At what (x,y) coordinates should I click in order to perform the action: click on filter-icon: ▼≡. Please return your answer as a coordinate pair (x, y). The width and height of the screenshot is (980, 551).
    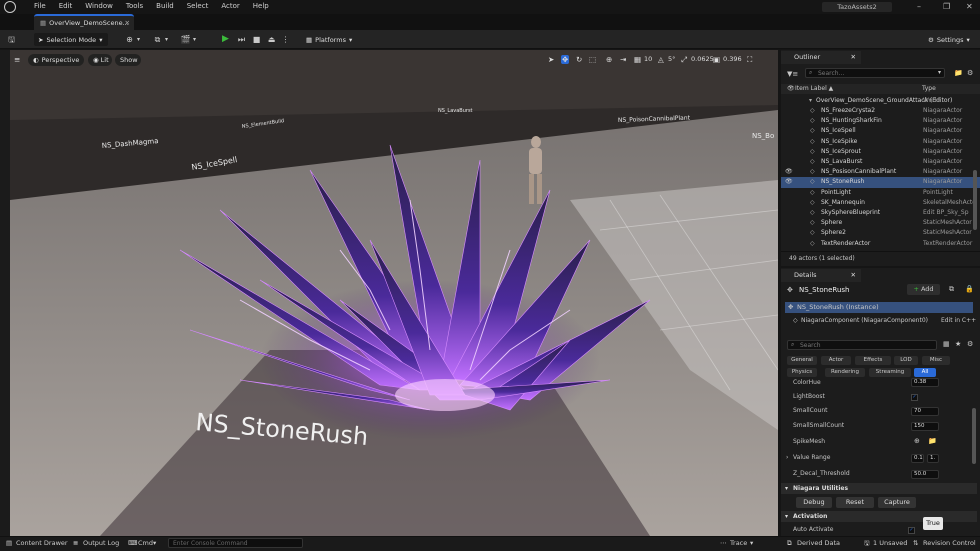
    Looking at the image, I should click on (792, 74).